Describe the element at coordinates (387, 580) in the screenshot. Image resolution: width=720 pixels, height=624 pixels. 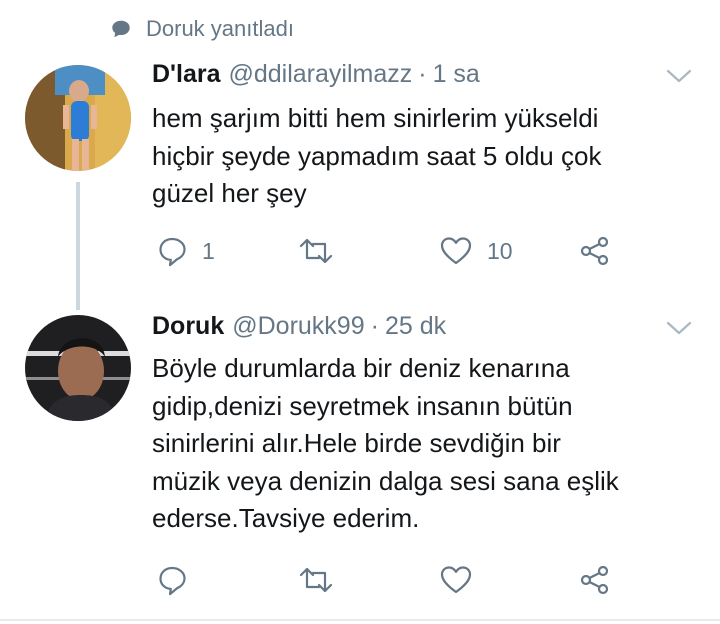
I see `tweet-actions` at that location.